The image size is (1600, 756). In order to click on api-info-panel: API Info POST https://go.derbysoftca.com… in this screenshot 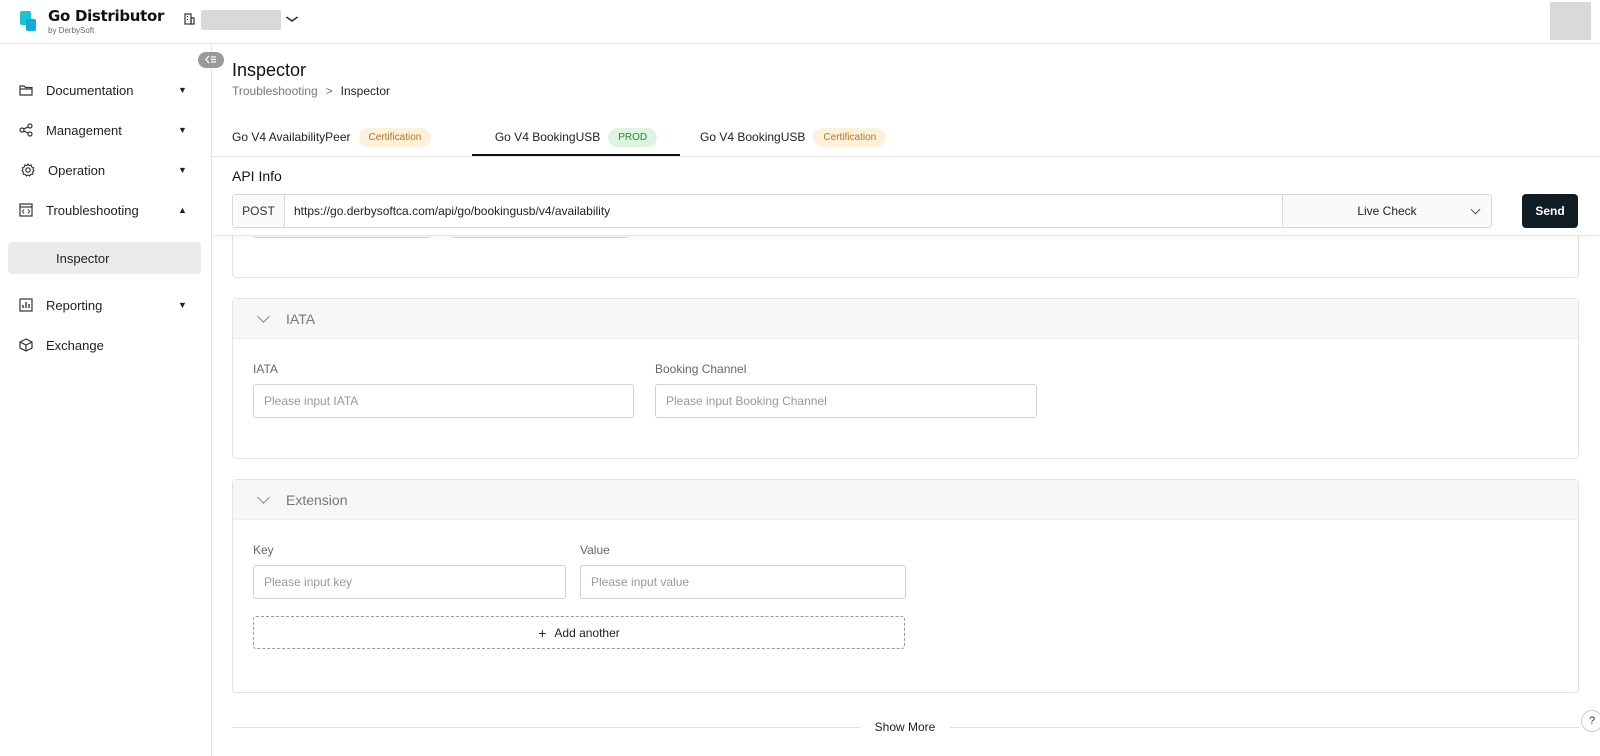, I will do `click(906, 196)`.